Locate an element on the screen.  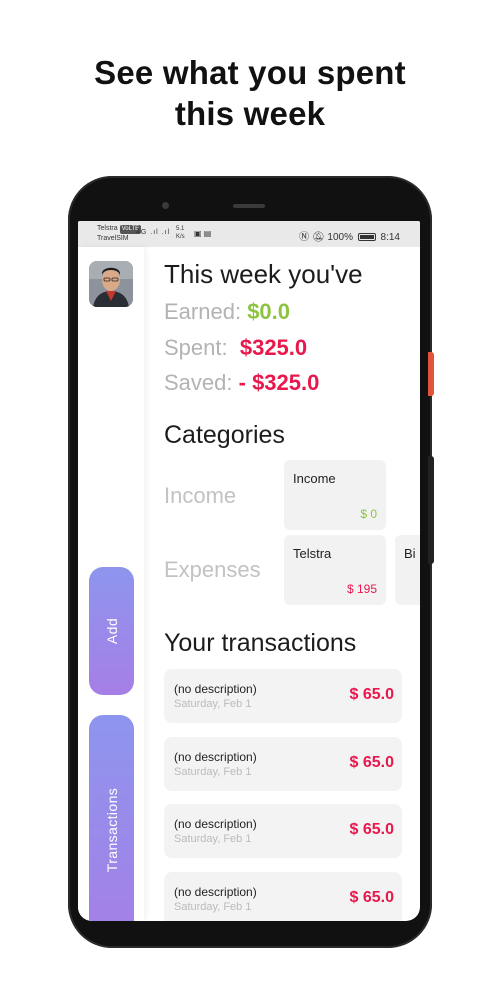
transactions-button-label: Transactions is located at coordinates (111, 830).